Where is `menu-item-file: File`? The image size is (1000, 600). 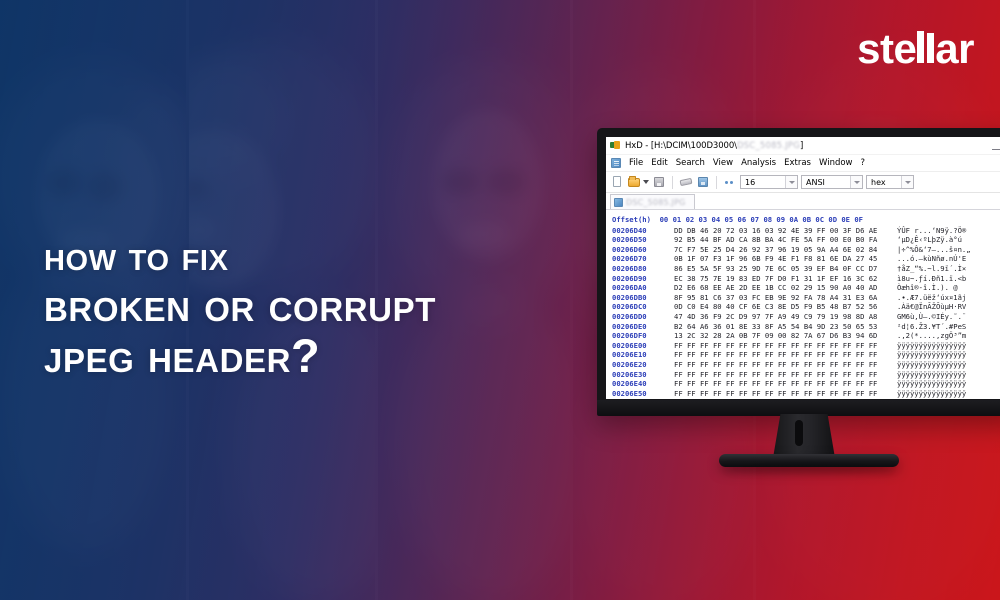
menu-item-file: File is located at coordinates (636, 163).